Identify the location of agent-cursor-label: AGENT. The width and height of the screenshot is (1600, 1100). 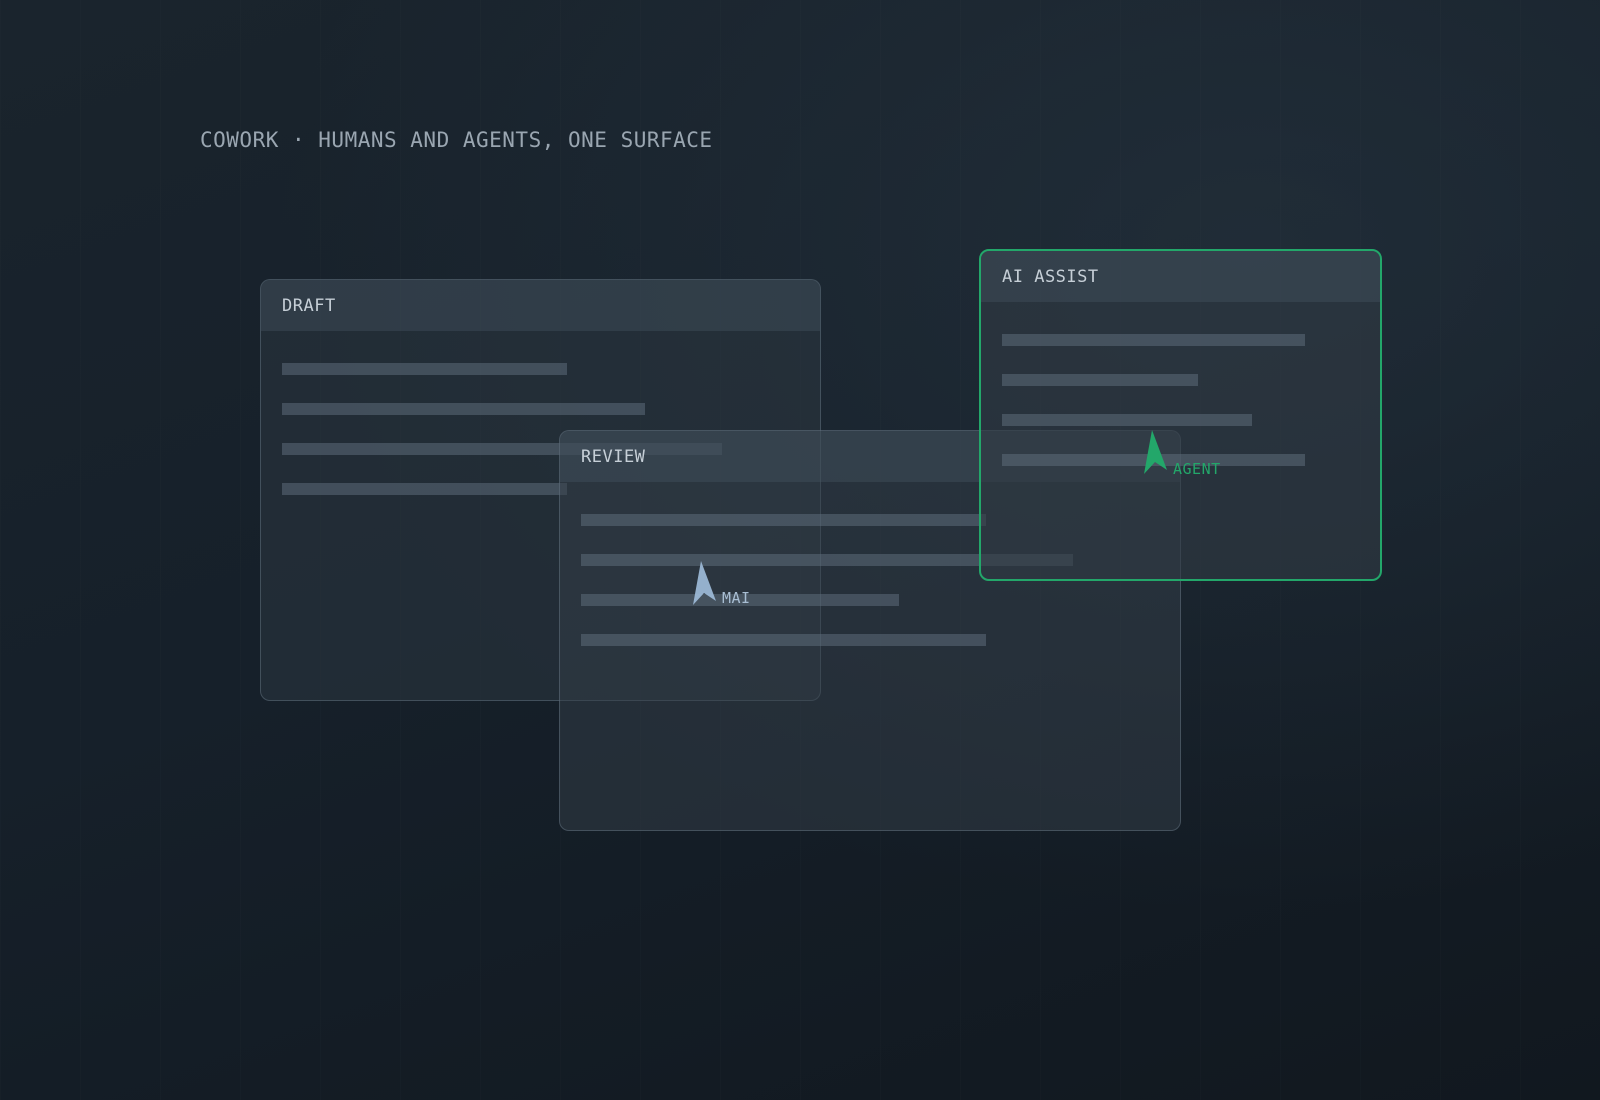
(1197, 469).